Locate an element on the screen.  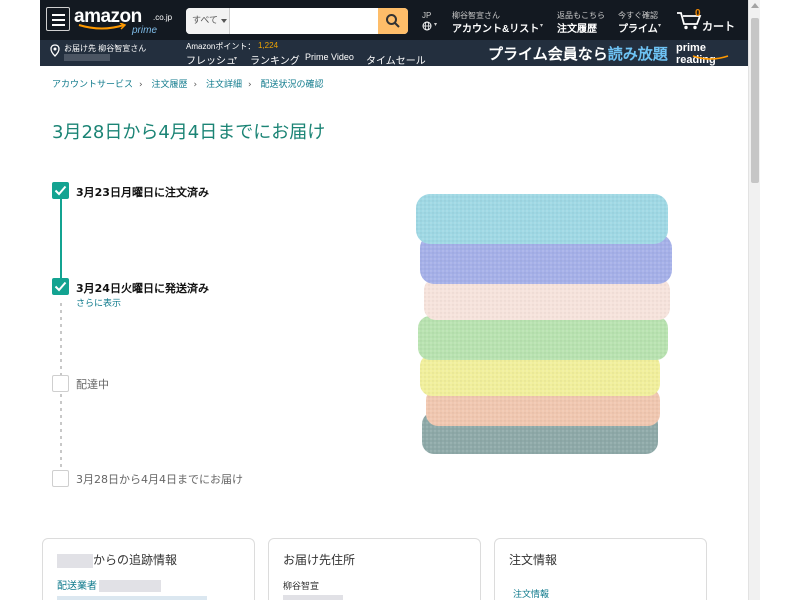
redacted-tracking-number is located at coordinates (132, 597).